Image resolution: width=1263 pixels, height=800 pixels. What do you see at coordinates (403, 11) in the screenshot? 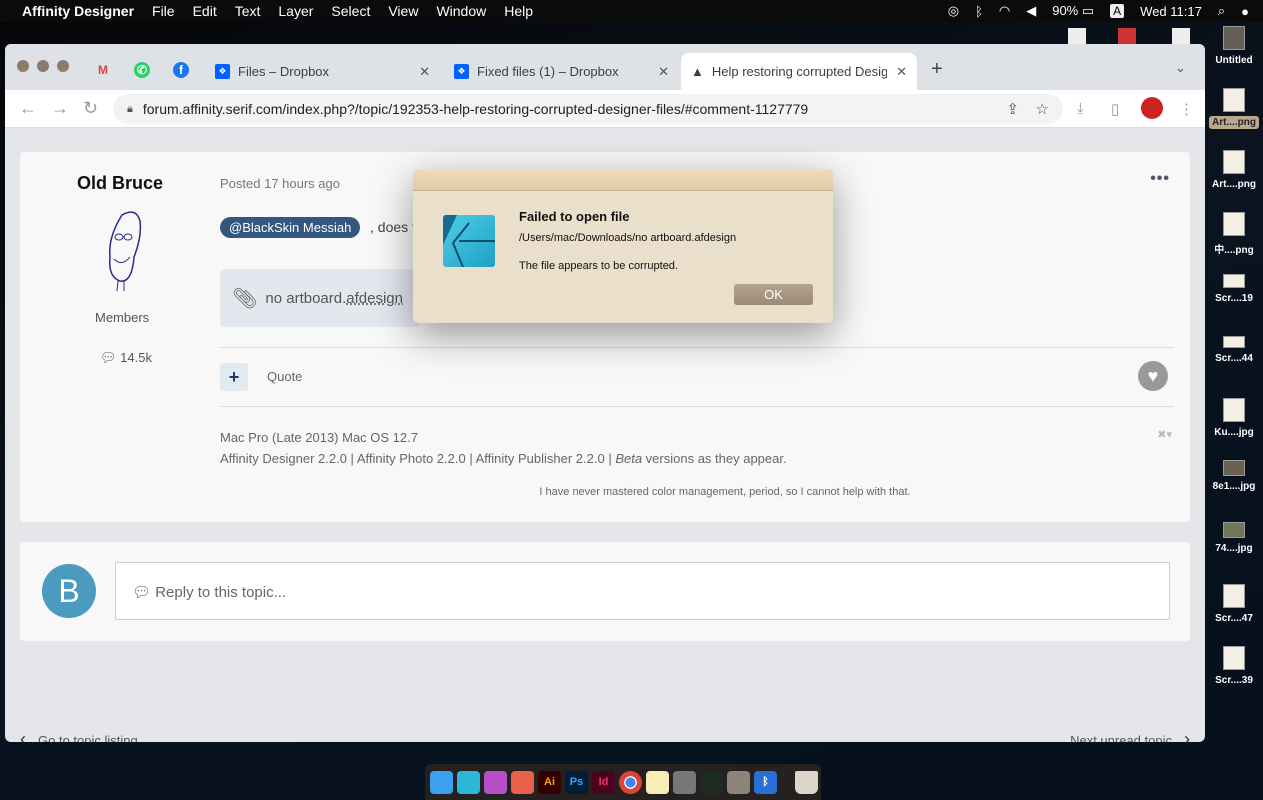
I see `menu-view: View` at bounding box center [403, 11].